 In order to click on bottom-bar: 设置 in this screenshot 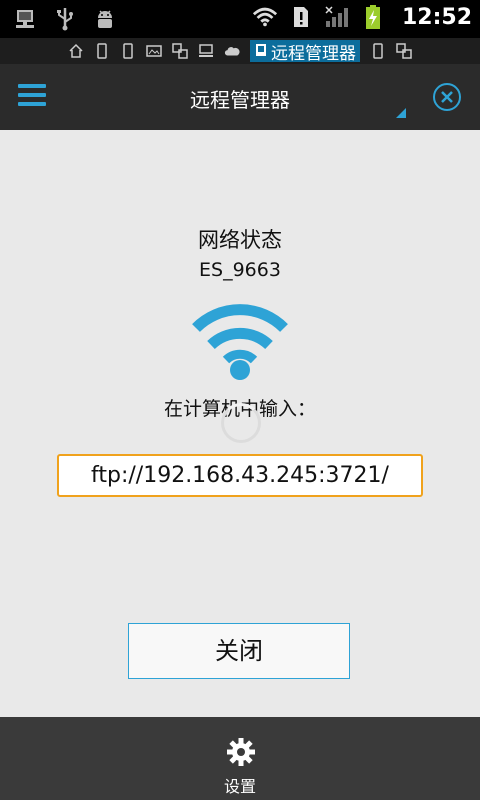, I will do `click(240, 758)`.